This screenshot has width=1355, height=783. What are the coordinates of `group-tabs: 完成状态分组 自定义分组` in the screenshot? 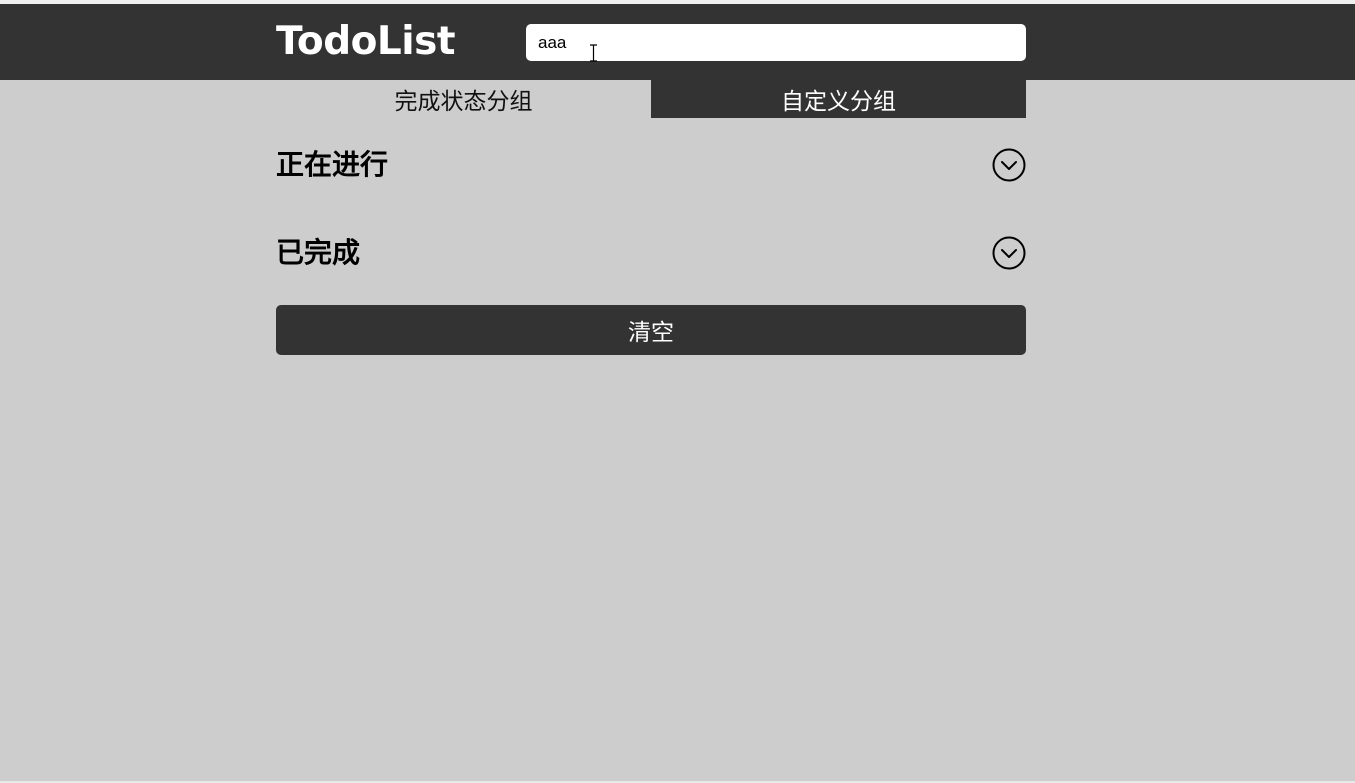 It's located at (651, 99).